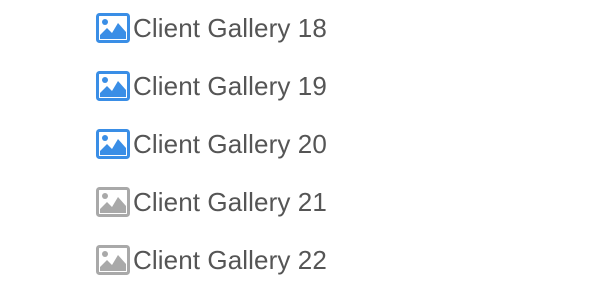 This screenshot has width=596, height=284. I want to click on gallery-label: Client Gallery 21, so click(230, 202).